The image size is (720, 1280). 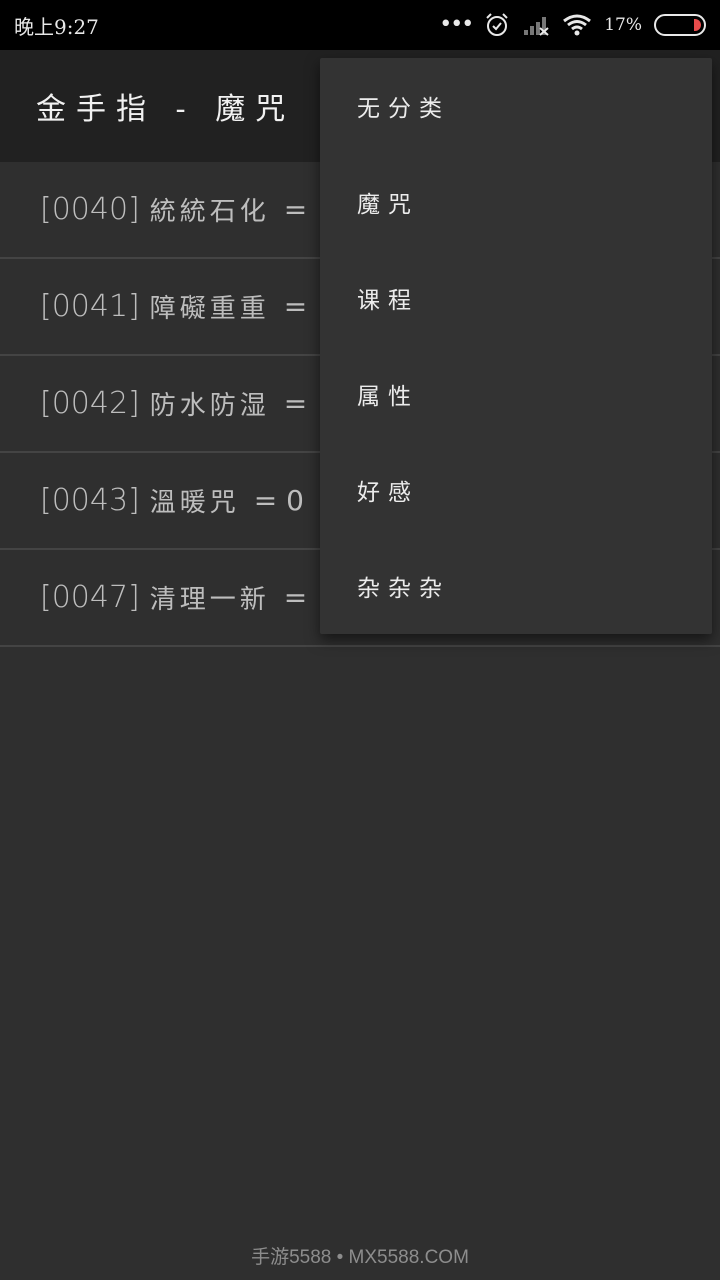 What do you see at coordinates (516, 106) in the screenshot?
I see `menu-item-uncategorized: 无分类` at bounding box center [516, 106].